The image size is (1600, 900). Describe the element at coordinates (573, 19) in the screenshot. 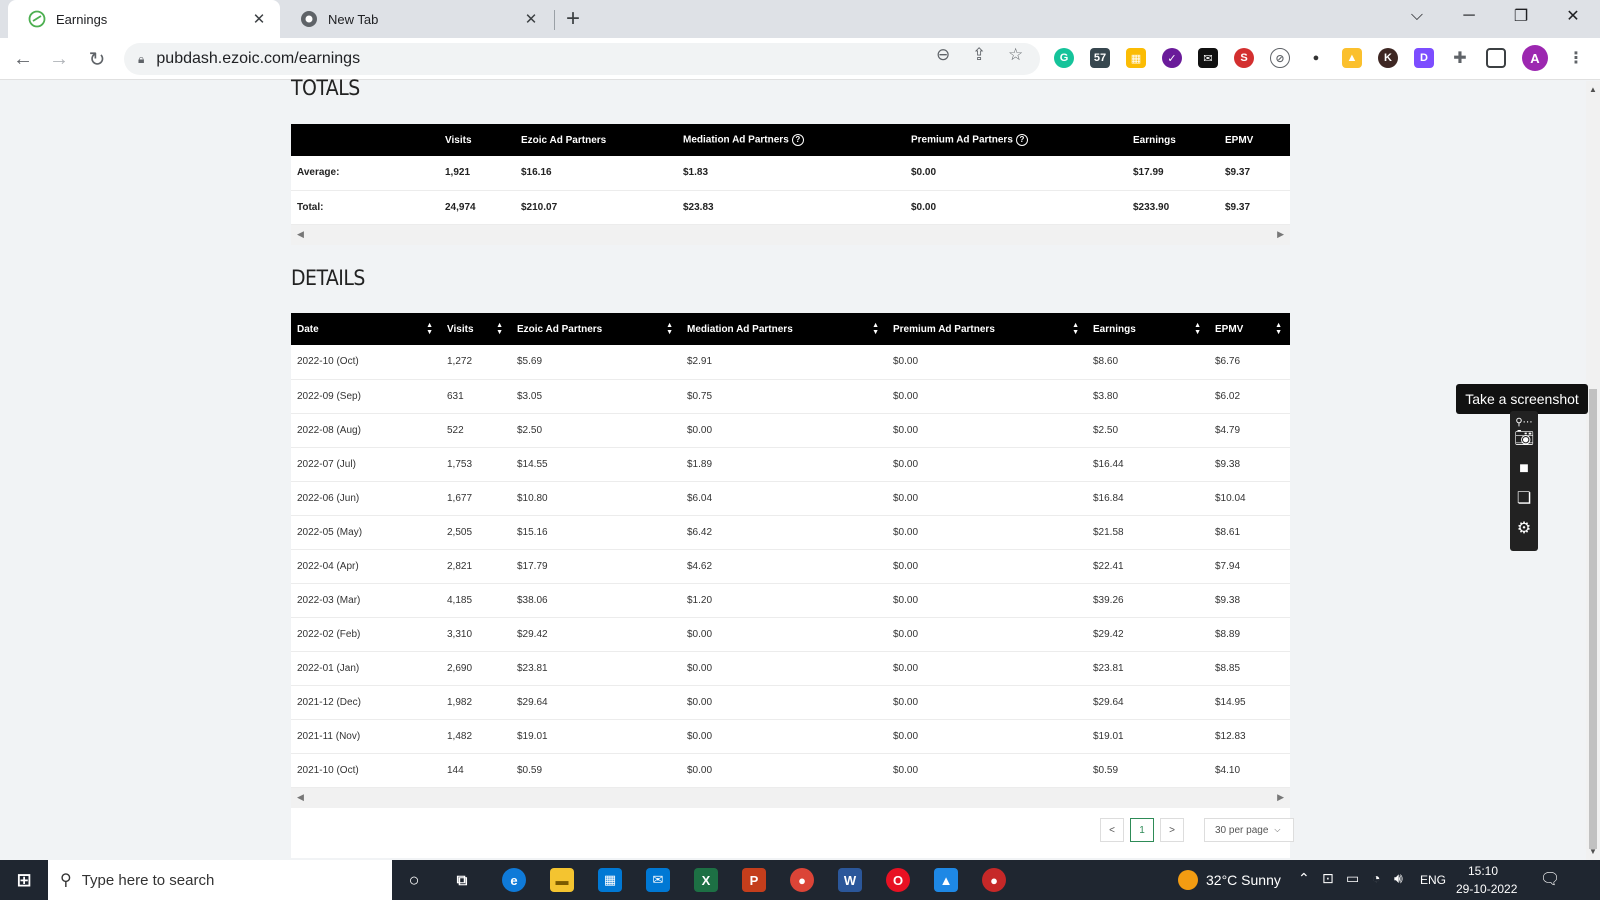

I see `new-tab-plus-icon: +` at that location.